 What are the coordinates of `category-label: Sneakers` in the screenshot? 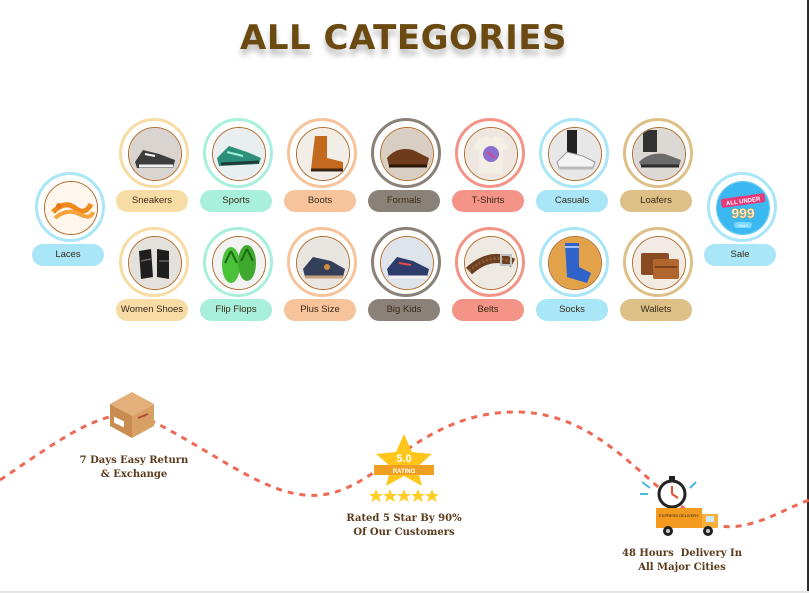 It's located at (152, 201).